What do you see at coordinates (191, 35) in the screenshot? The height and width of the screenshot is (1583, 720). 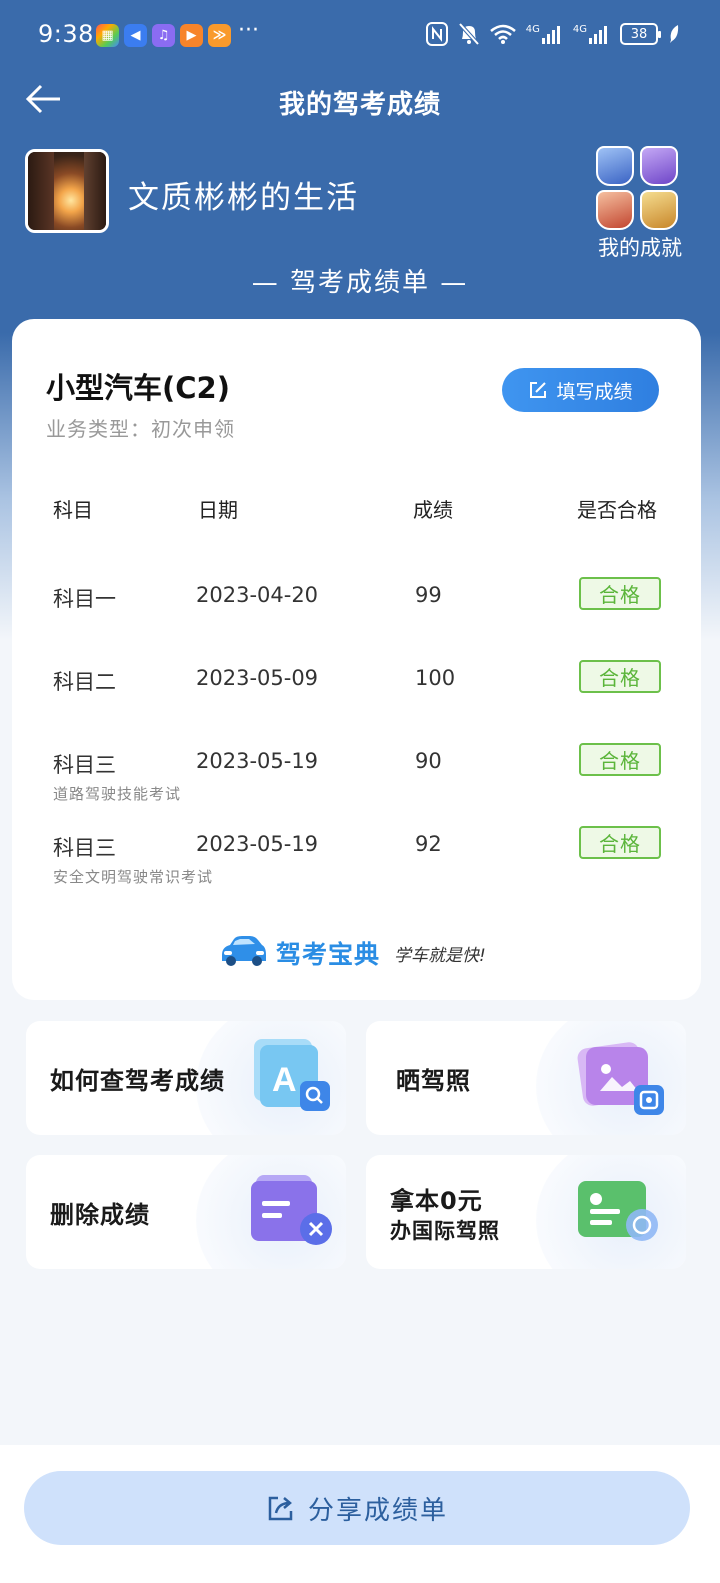 I see `play-app-icon: ▶` at bounding box center [191, 35].